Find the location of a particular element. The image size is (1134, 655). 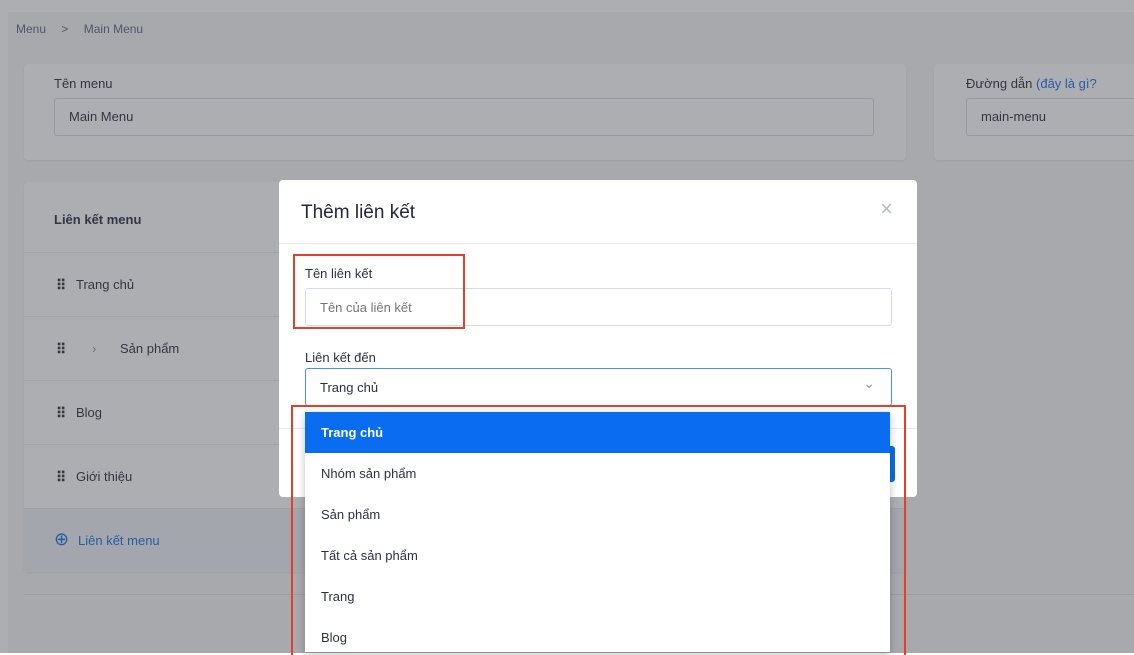

modal-title: Thêm liên kết is located at coordinates (358, 212).